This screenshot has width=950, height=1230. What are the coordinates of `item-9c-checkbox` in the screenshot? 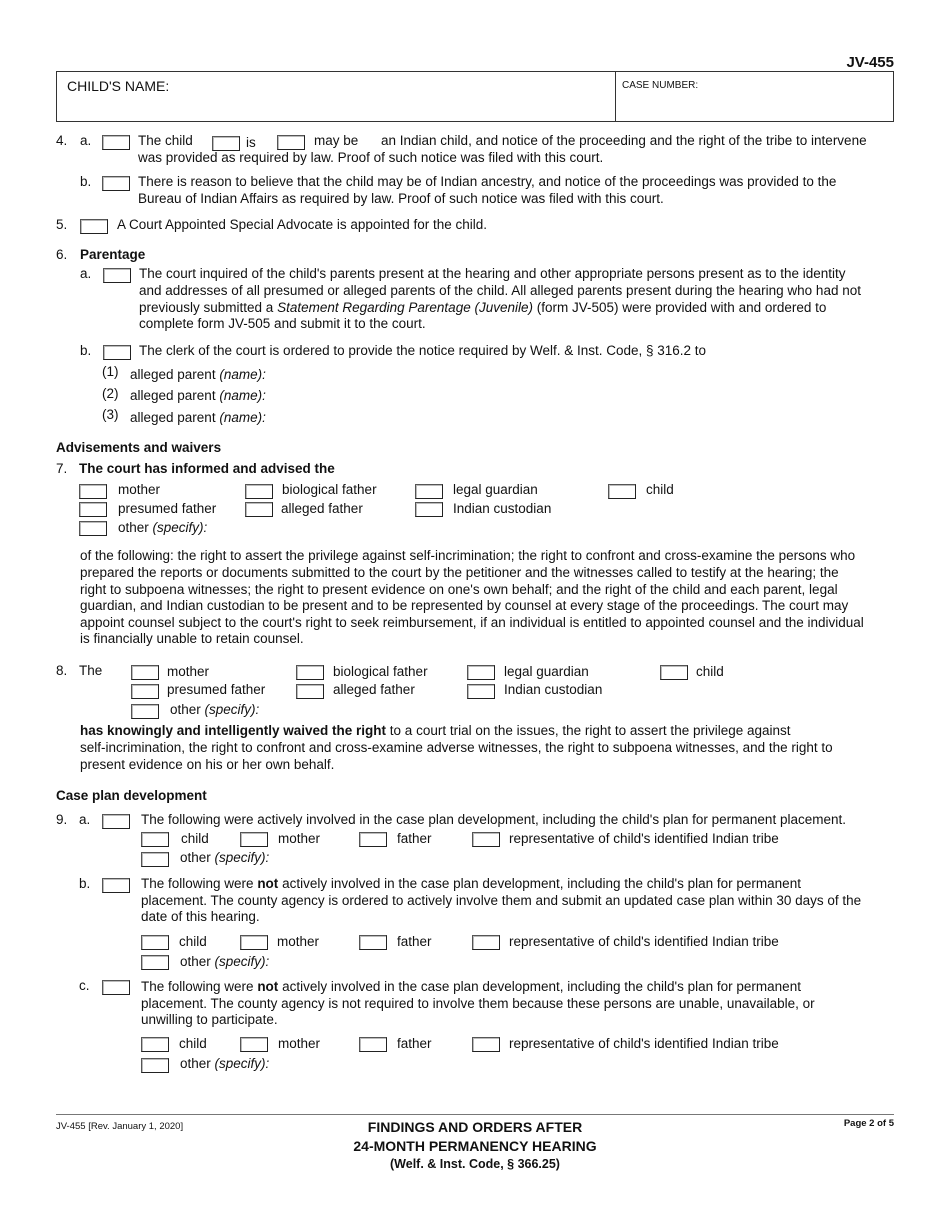 It's located at (116, 987).